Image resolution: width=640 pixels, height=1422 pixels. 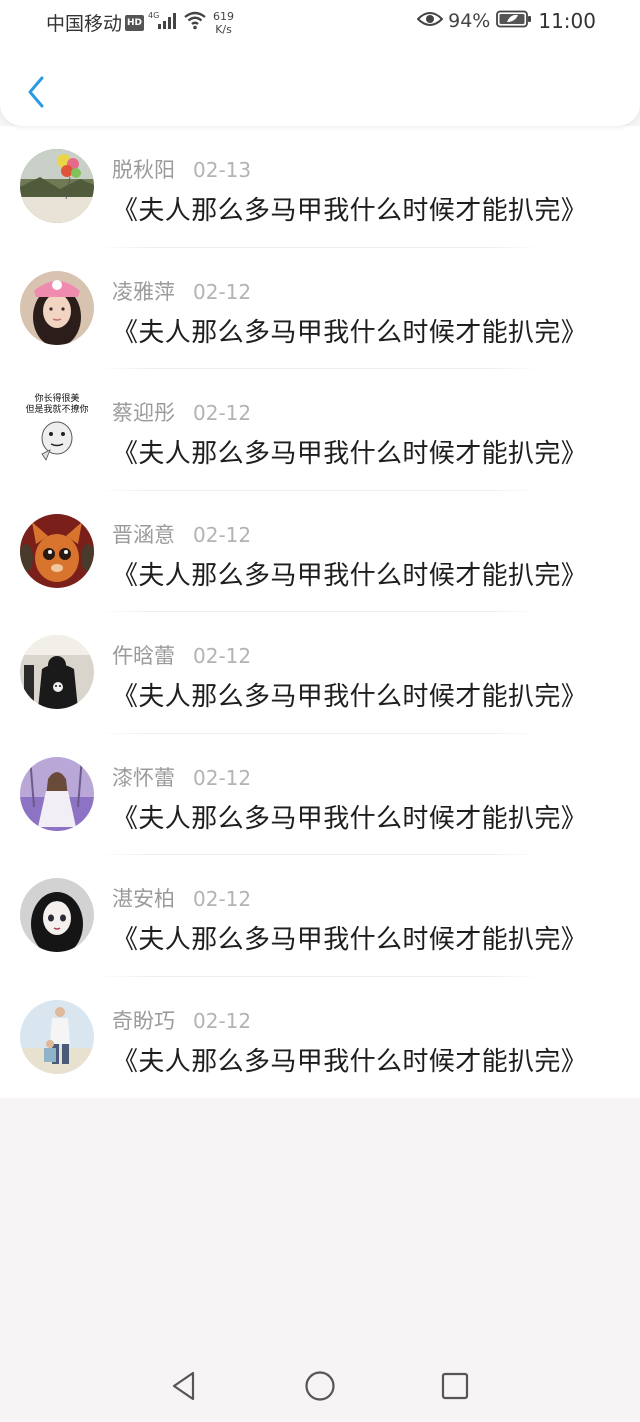 I want to click on username: 凌雅萍, so click(x=143, y=291).